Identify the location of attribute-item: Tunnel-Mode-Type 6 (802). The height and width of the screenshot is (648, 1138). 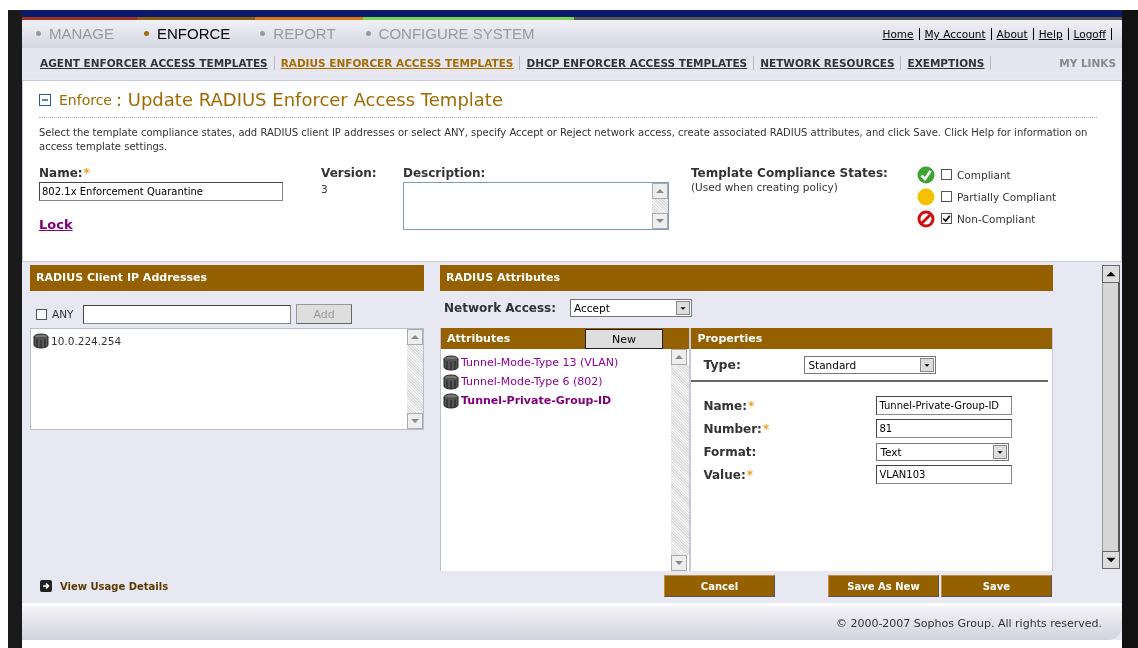
(532, 382).